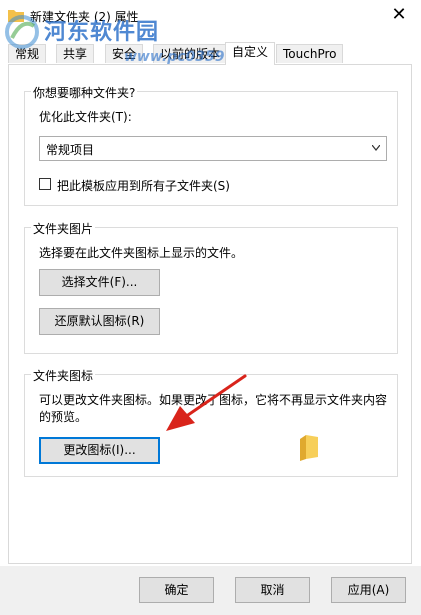  What do you see at coordinates (309, 448) in the screenshot?
I see `folder-preview-icon` at bounding box center [309, 448].